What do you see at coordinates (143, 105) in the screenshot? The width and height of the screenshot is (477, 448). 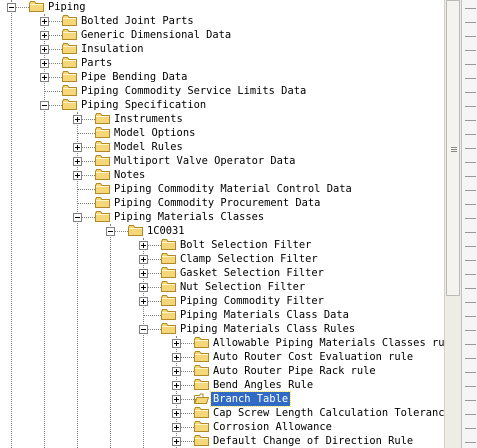 I see `tree-node-label: Piping Specification` at bounding box center [143, 105].